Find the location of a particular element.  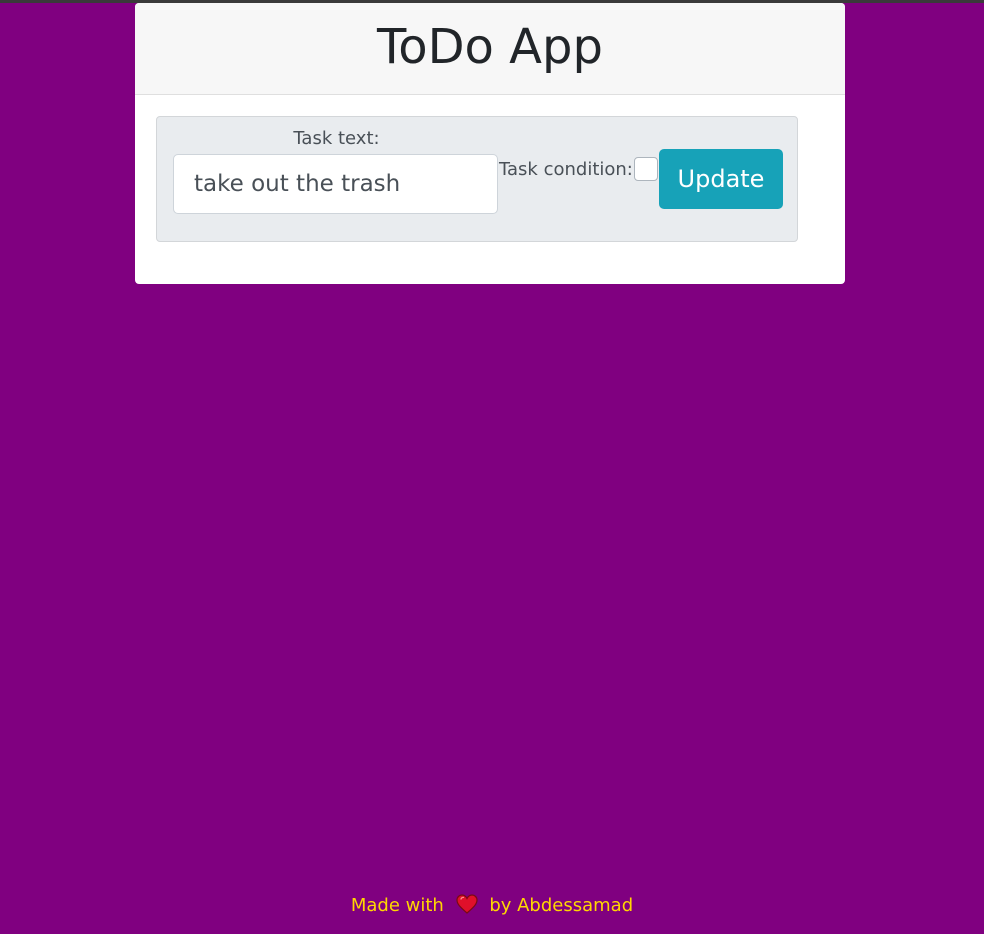

edit-task-form: Task text: Task condition: Update is located at coordinates (477, 179).